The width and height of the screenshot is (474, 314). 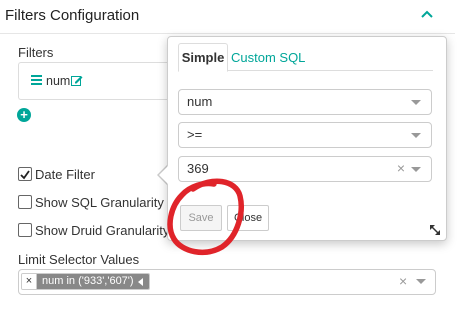 What do you see at coordinates (305, 169) in the screenshot?
I see `comparator-select: 369 ×` at bounding box center [305, 169].